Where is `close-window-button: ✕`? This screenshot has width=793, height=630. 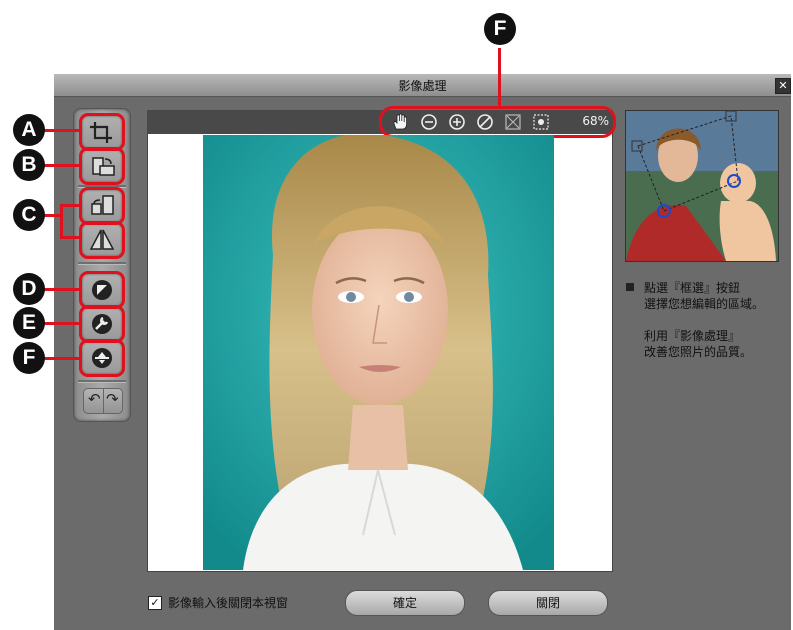
close-window-button: ✕ is located at coordinates (783, 86).